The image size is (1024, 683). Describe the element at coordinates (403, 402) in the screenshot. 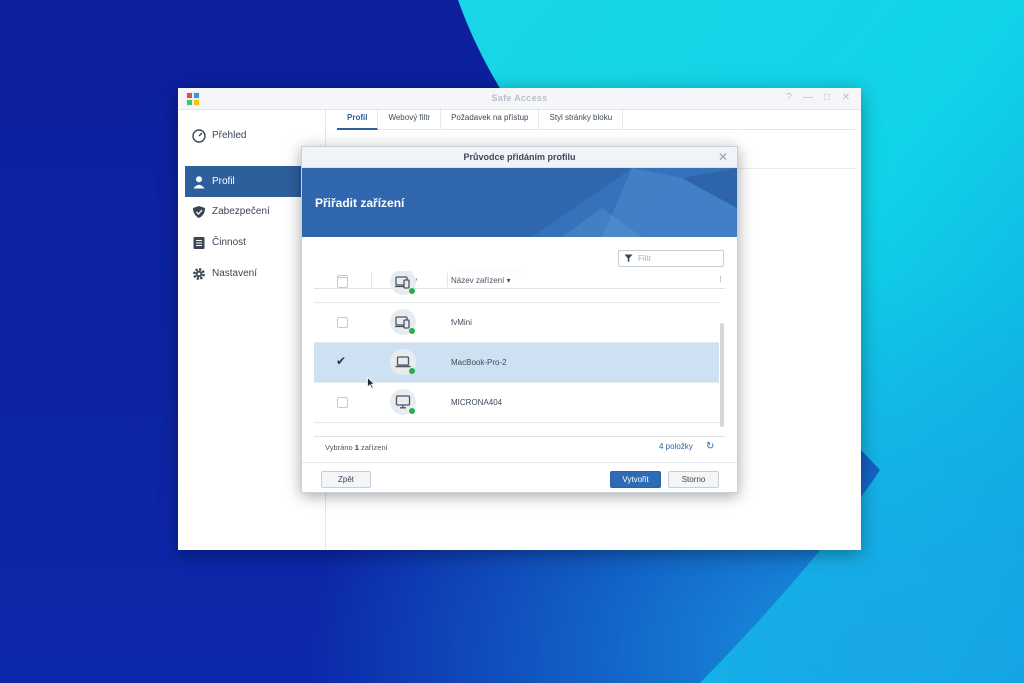

I see `monitor-icon` at that location.